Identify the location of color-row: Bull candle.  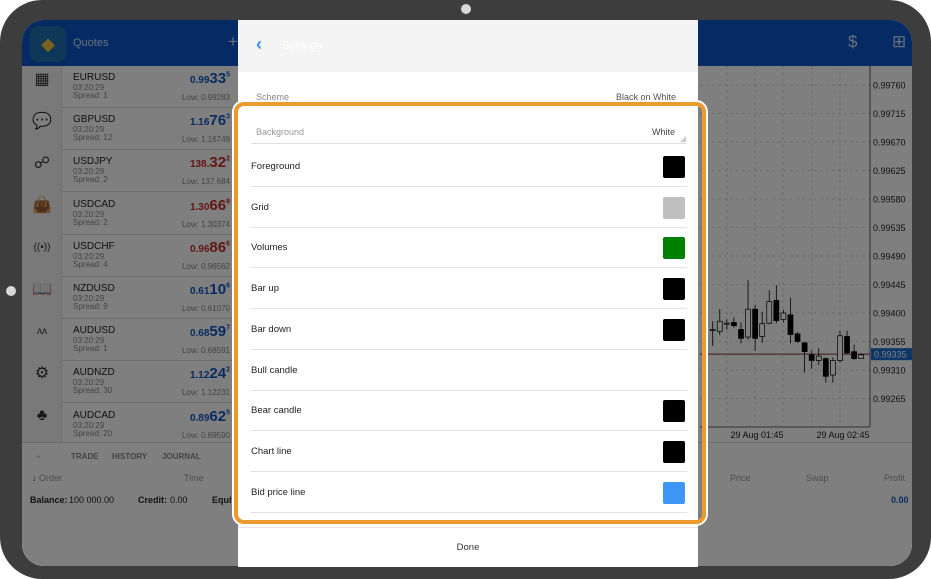
(469, 371).